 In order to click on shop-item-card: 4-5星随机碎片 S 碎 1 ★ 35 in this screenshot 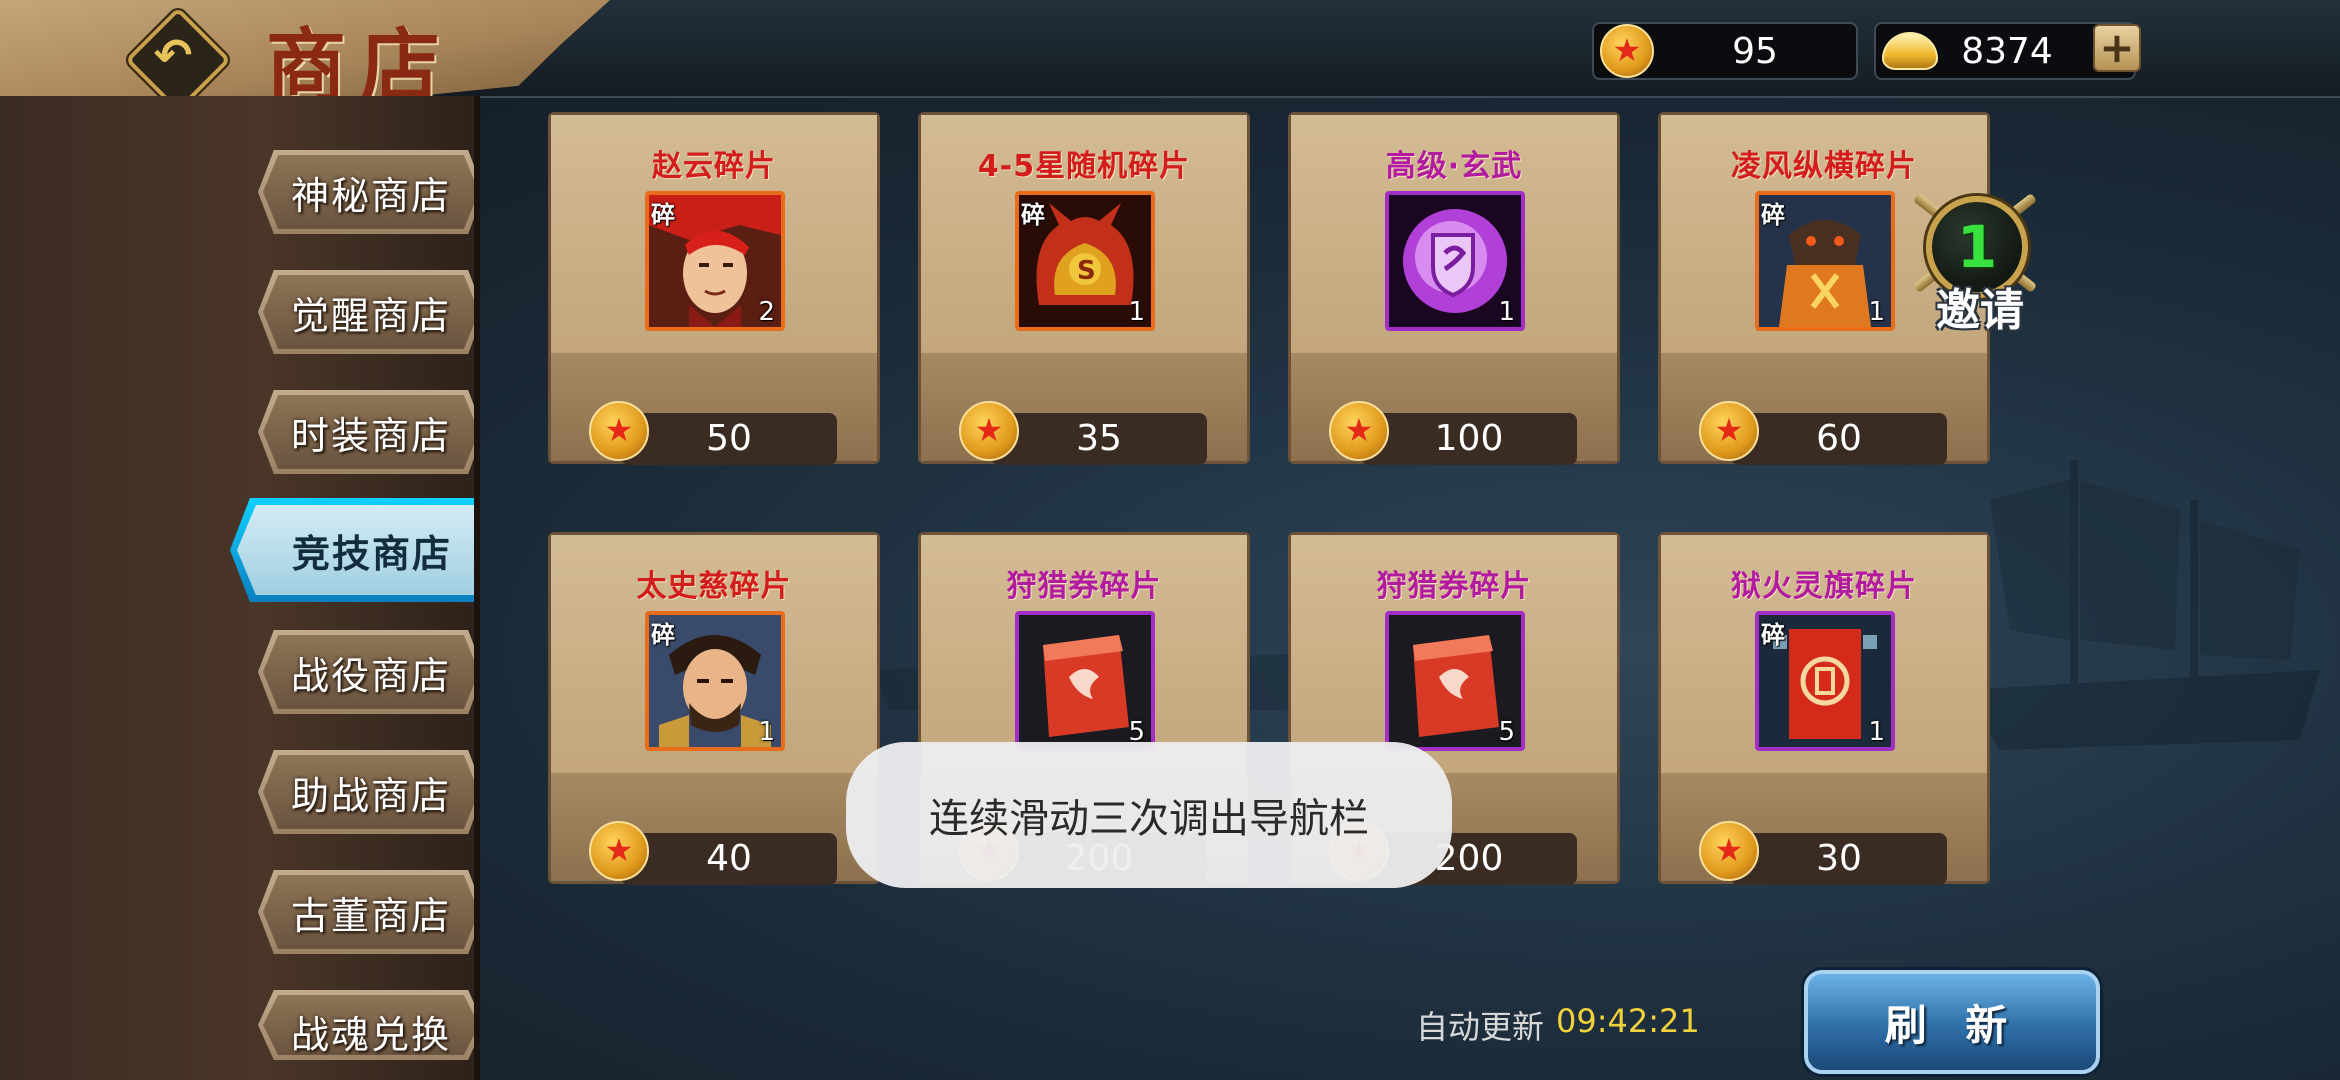, I will do `click(1084, 288)`.